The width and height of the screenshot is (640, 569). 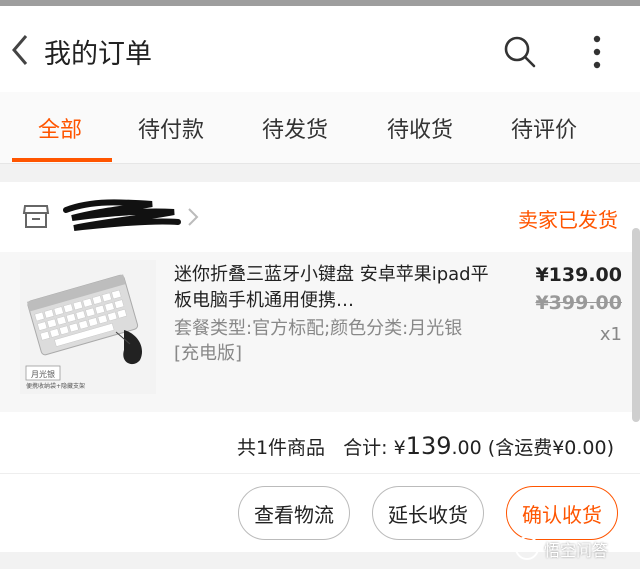 I want to click on original-price: ¥399.00, so click(x=578, y=303).